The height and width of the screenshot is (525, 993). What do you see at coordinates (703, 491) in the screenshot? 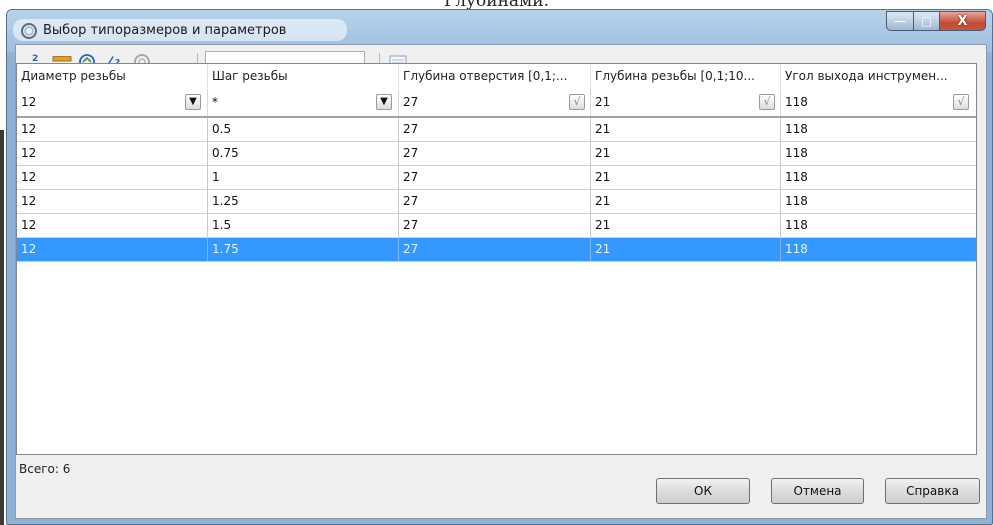
I see `ok-button: ОК` at bounding box center [703, 491].